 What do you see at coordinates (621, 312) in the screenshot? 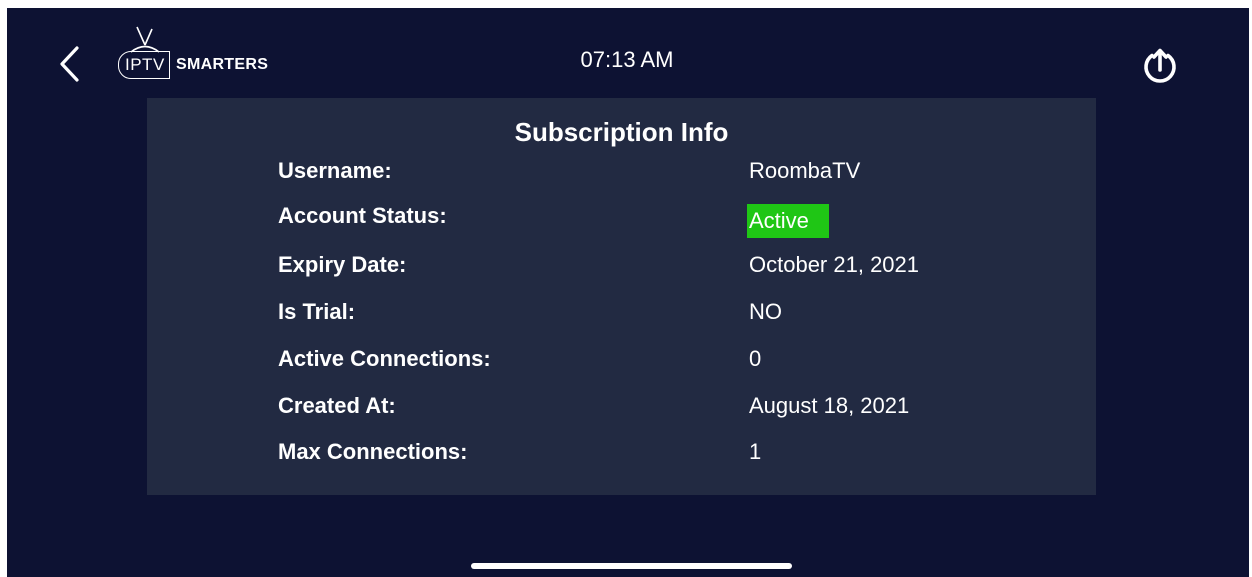
I see `info-row-is-trial: Is Trial: NO` at bounding box center [621, 312].